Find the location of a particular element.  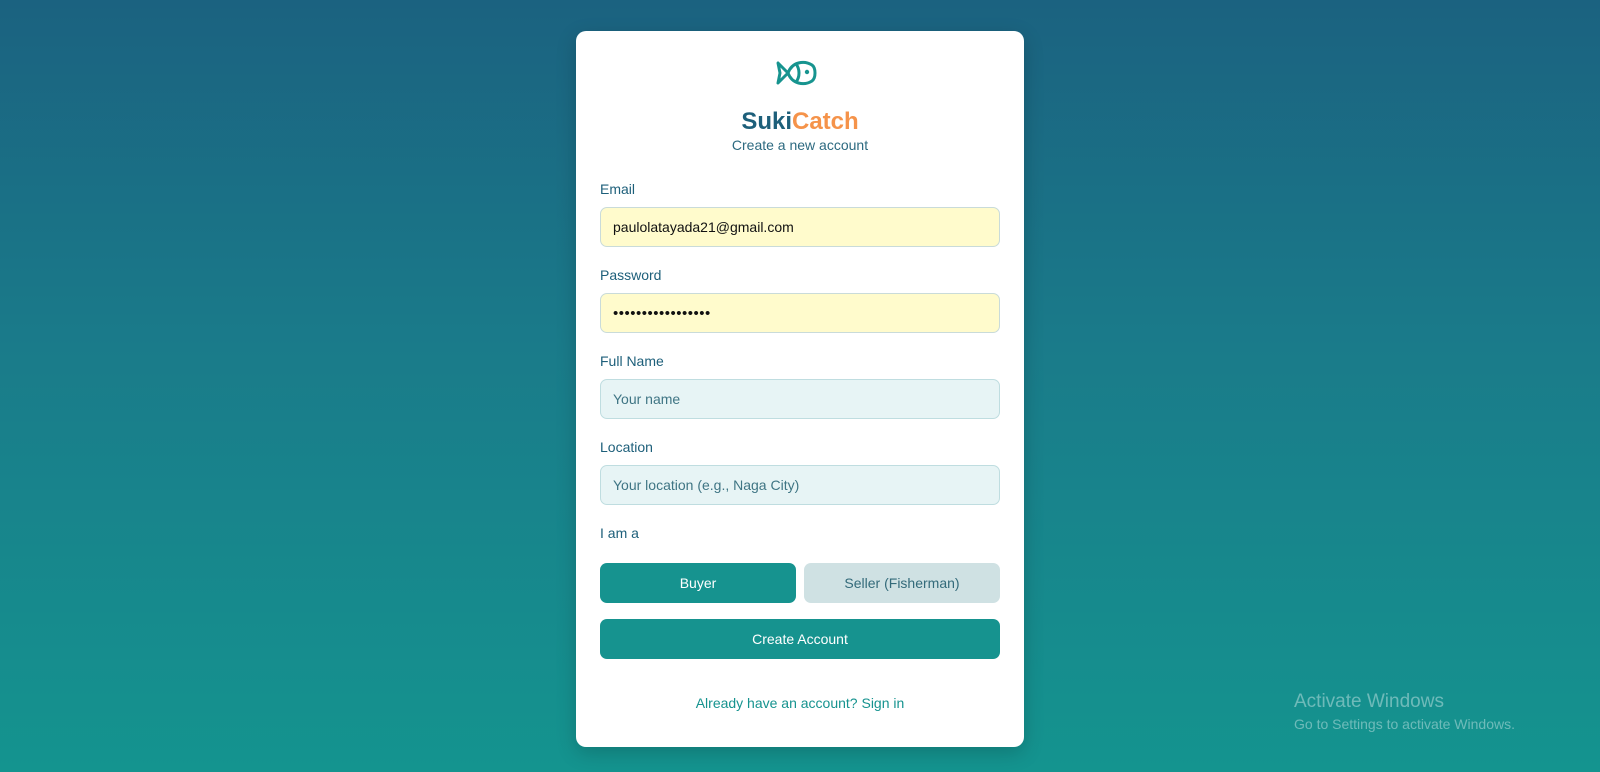

location-field: Your location (e.g., Naga City) is located at coordinates (800, 485).